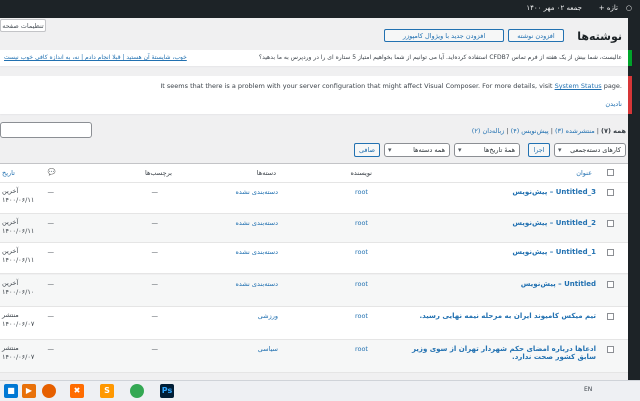 The width and height of the screenshot is (640, 401). I want to click on post-title-link: Untitled – پیش‌نویس, so click(496, 284).